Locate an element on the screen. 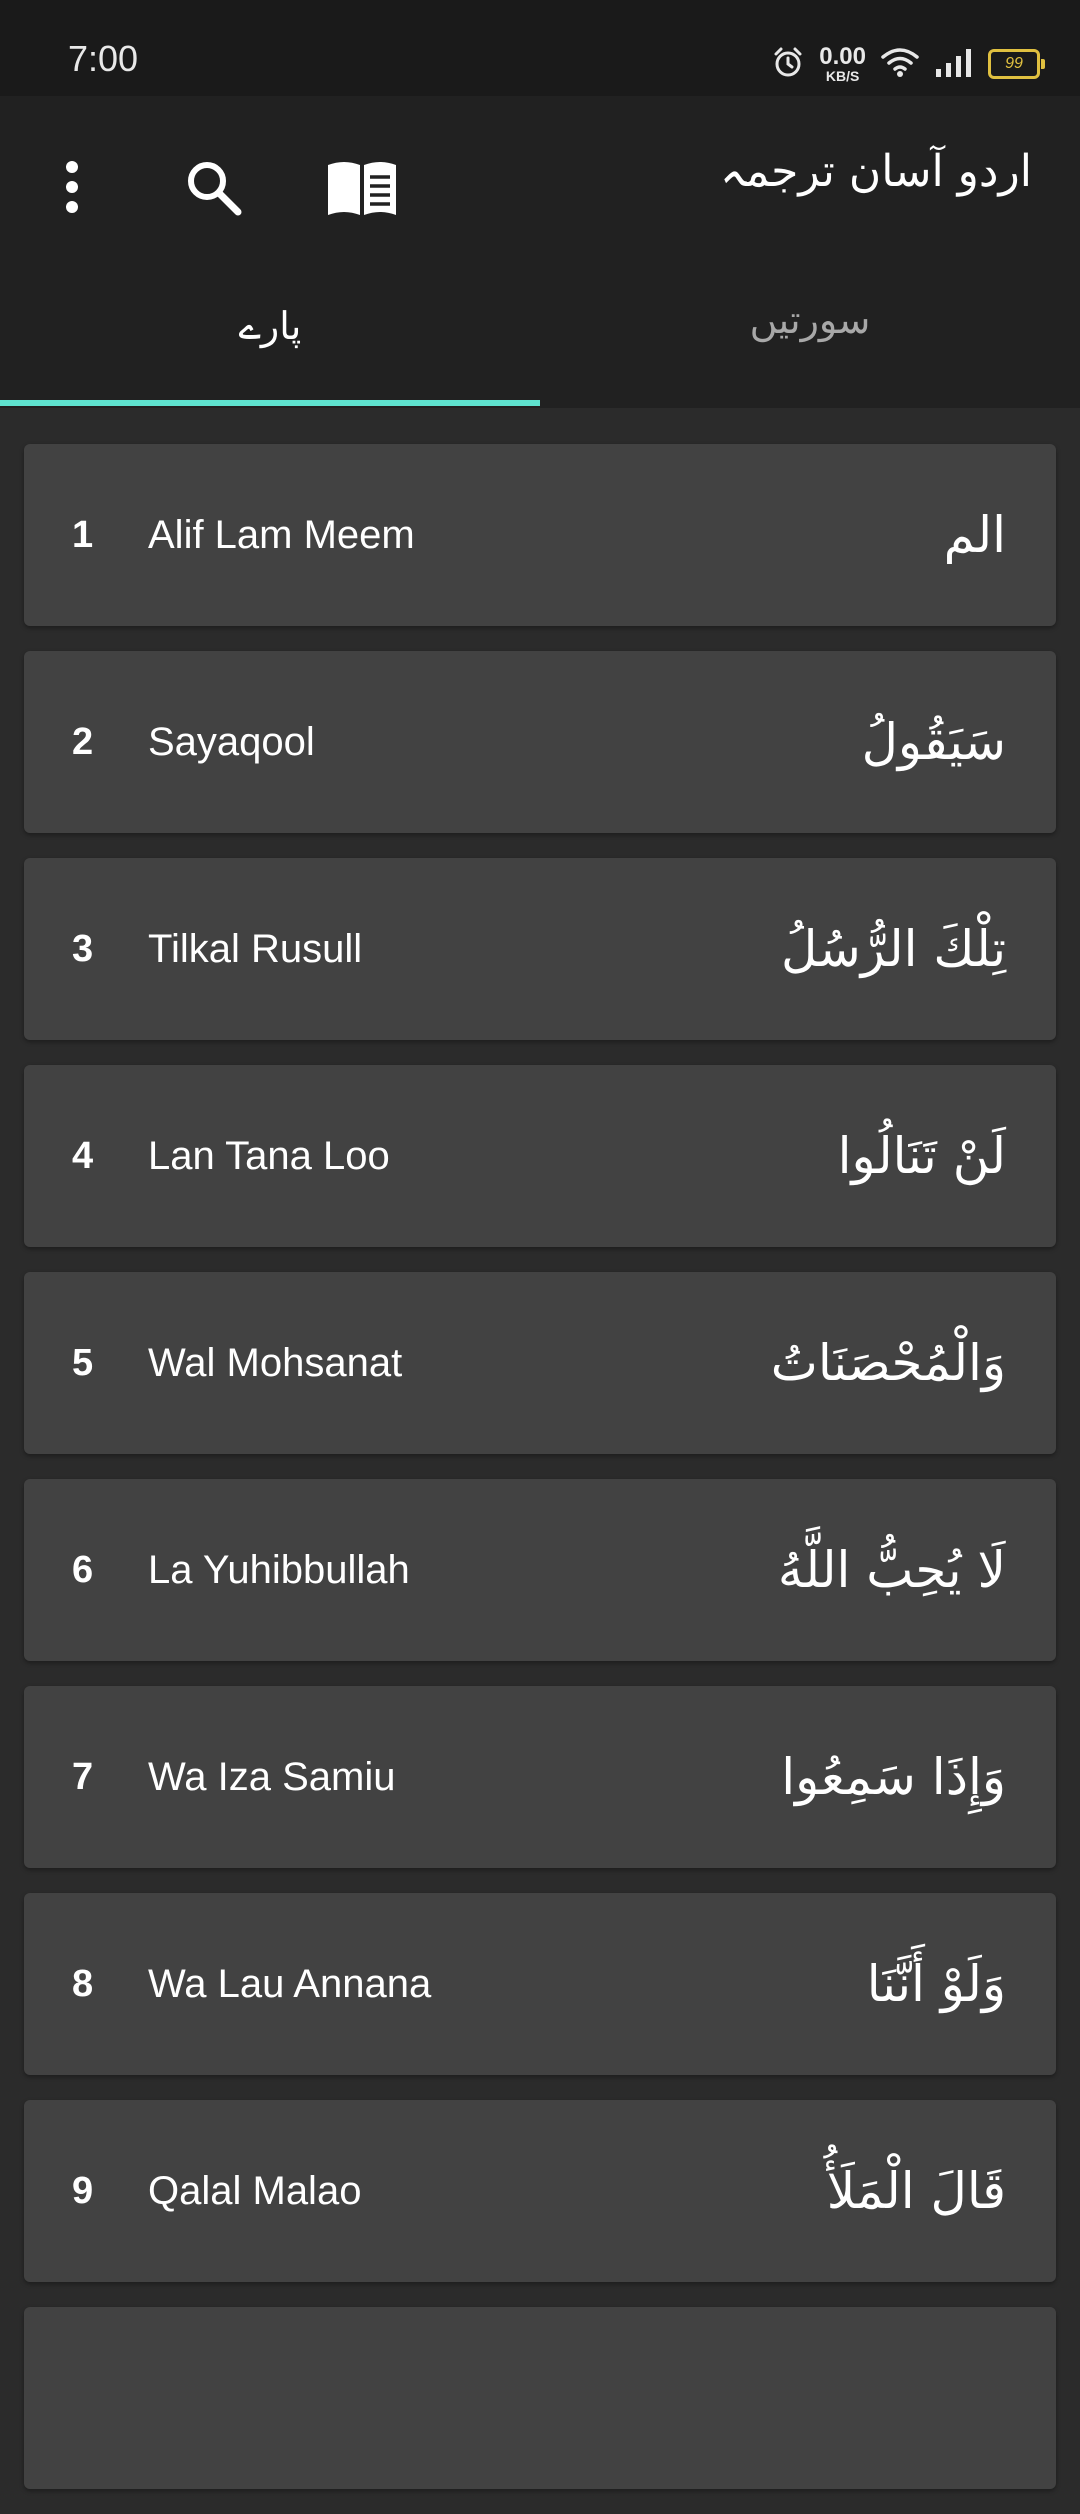 The width and height of the screenshot is (1080, 2514). para-arabic-title: لَا يُحِبُّ اللَّهُ is located at coordinates (891, 1570).